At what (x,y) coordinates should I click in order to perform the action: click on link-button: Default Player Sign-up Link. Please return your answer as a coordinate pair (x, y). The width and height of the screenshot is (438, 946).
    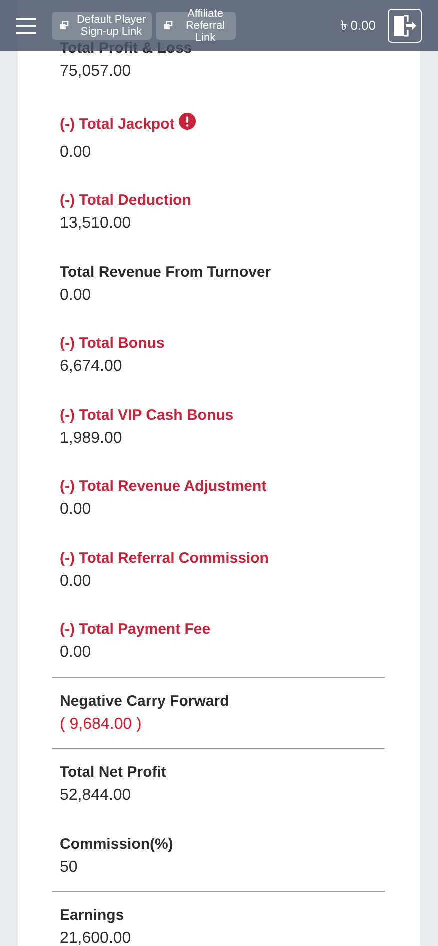
    Looking at the image, I should click on (102, 26).